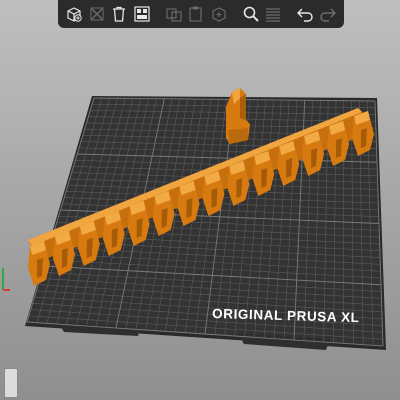 This screenshot has width=400, height=400. I want to click on delete-all-button, so click(119, 14).